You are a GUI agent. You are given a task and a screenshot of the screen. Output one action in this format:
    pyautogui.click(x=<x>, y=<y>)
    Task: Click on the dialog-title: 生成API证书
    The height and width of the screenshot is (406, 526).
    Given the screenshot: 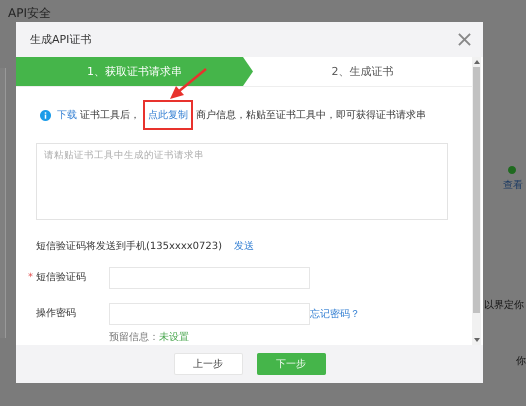 What is the action you would take?
    pyautogui.click(x=61, y=39)
    